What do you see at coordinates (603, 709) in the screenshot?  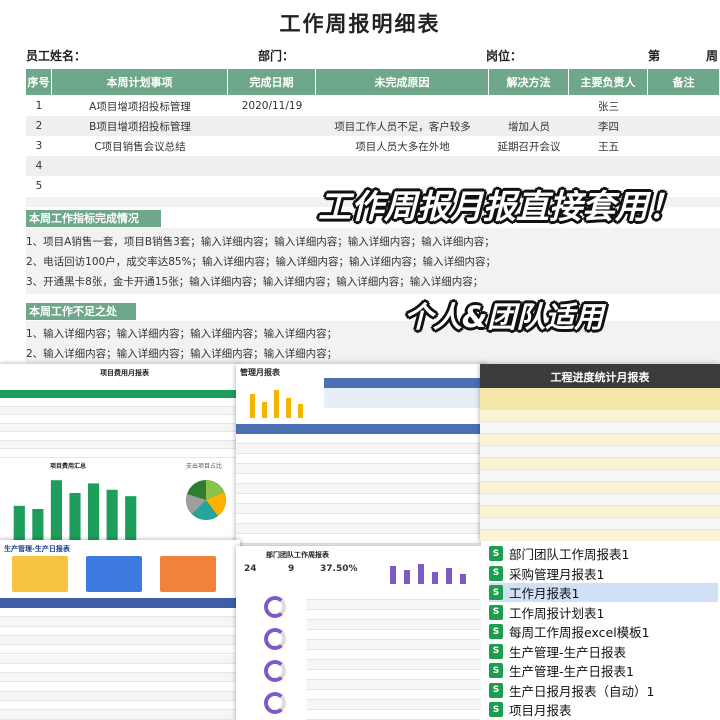 I see `file-item: S 项目月报表` at bounding box center [603, 709].